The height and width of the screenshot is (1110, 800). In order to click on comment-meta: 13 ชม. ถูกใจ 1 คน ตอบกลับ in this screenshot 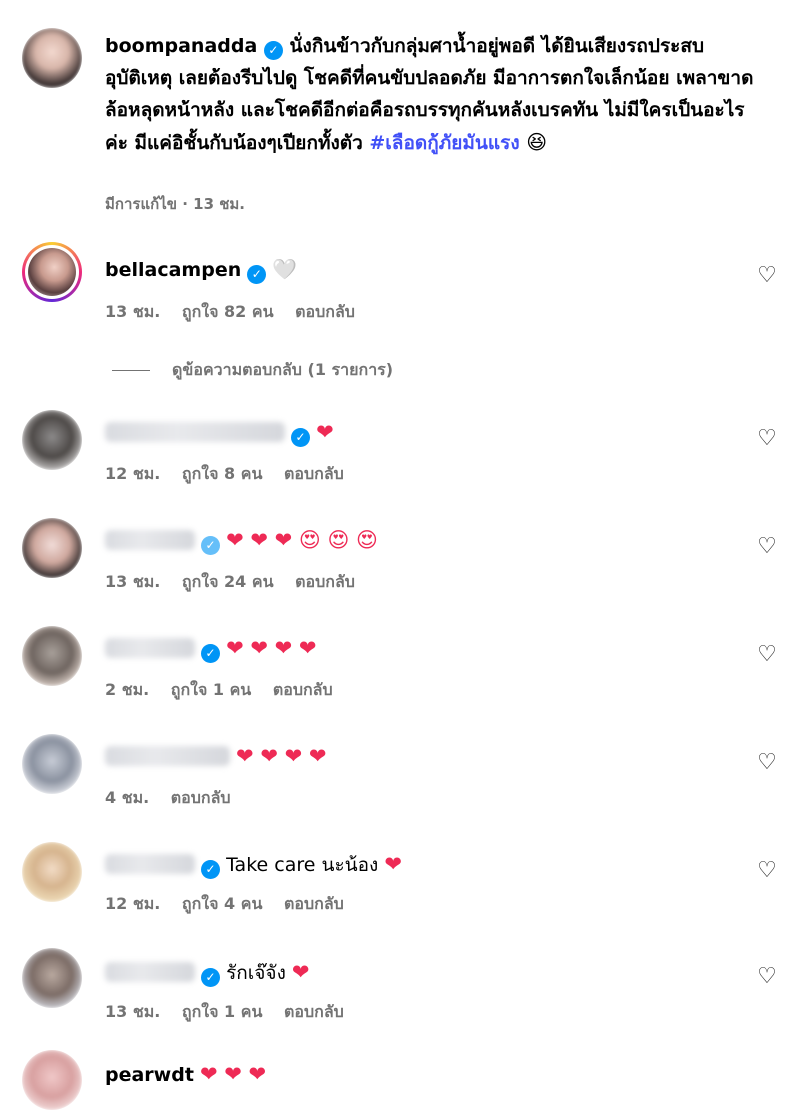, I will do `click(232, 1012)`.